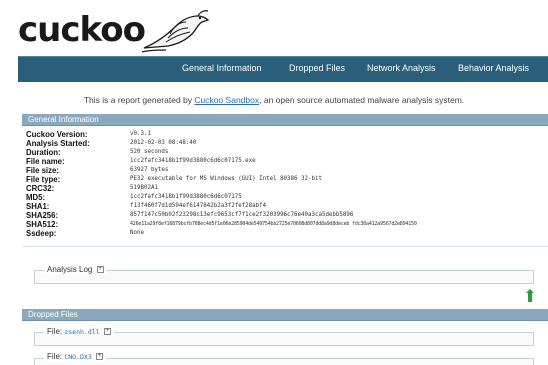  Describe the element at coordinates (43, 152) in the screenshot. I see `info-label: Duration:` at that location.